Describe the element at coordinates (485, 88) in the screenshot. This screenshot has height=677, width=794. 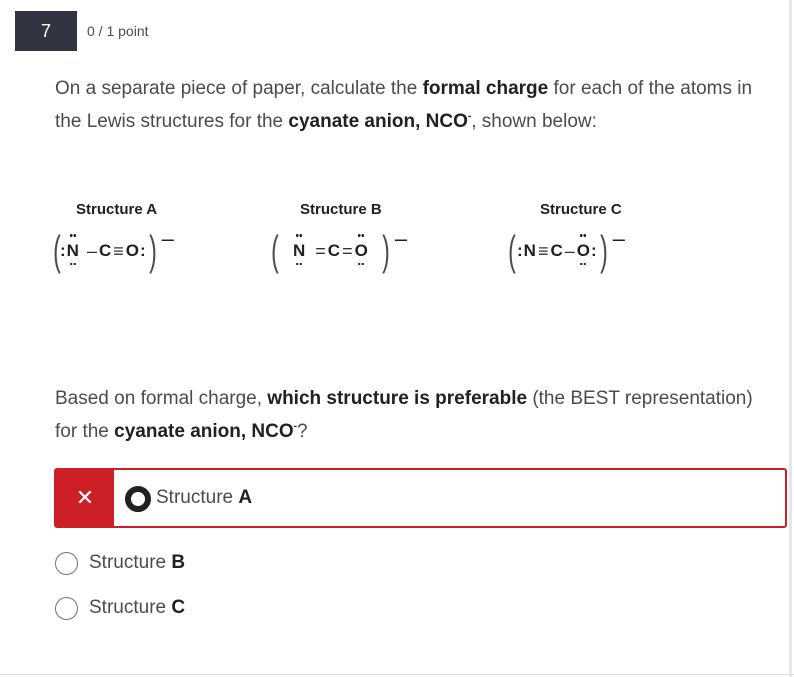
I see `prompt-bold-formal-charge: formal charge` at that location.